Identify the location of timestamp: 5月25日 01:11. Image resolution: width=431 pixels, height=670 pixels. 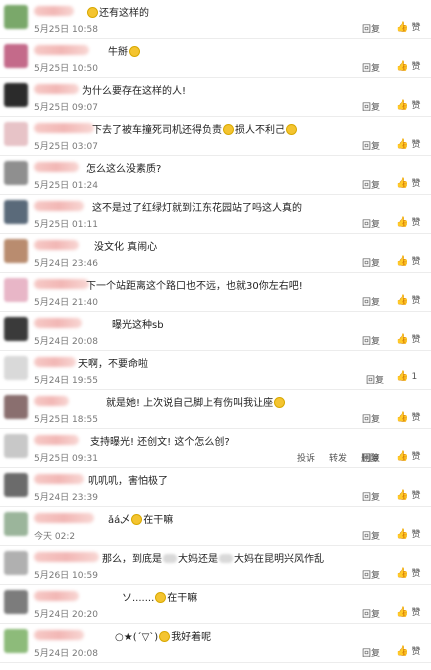
(66, 225).